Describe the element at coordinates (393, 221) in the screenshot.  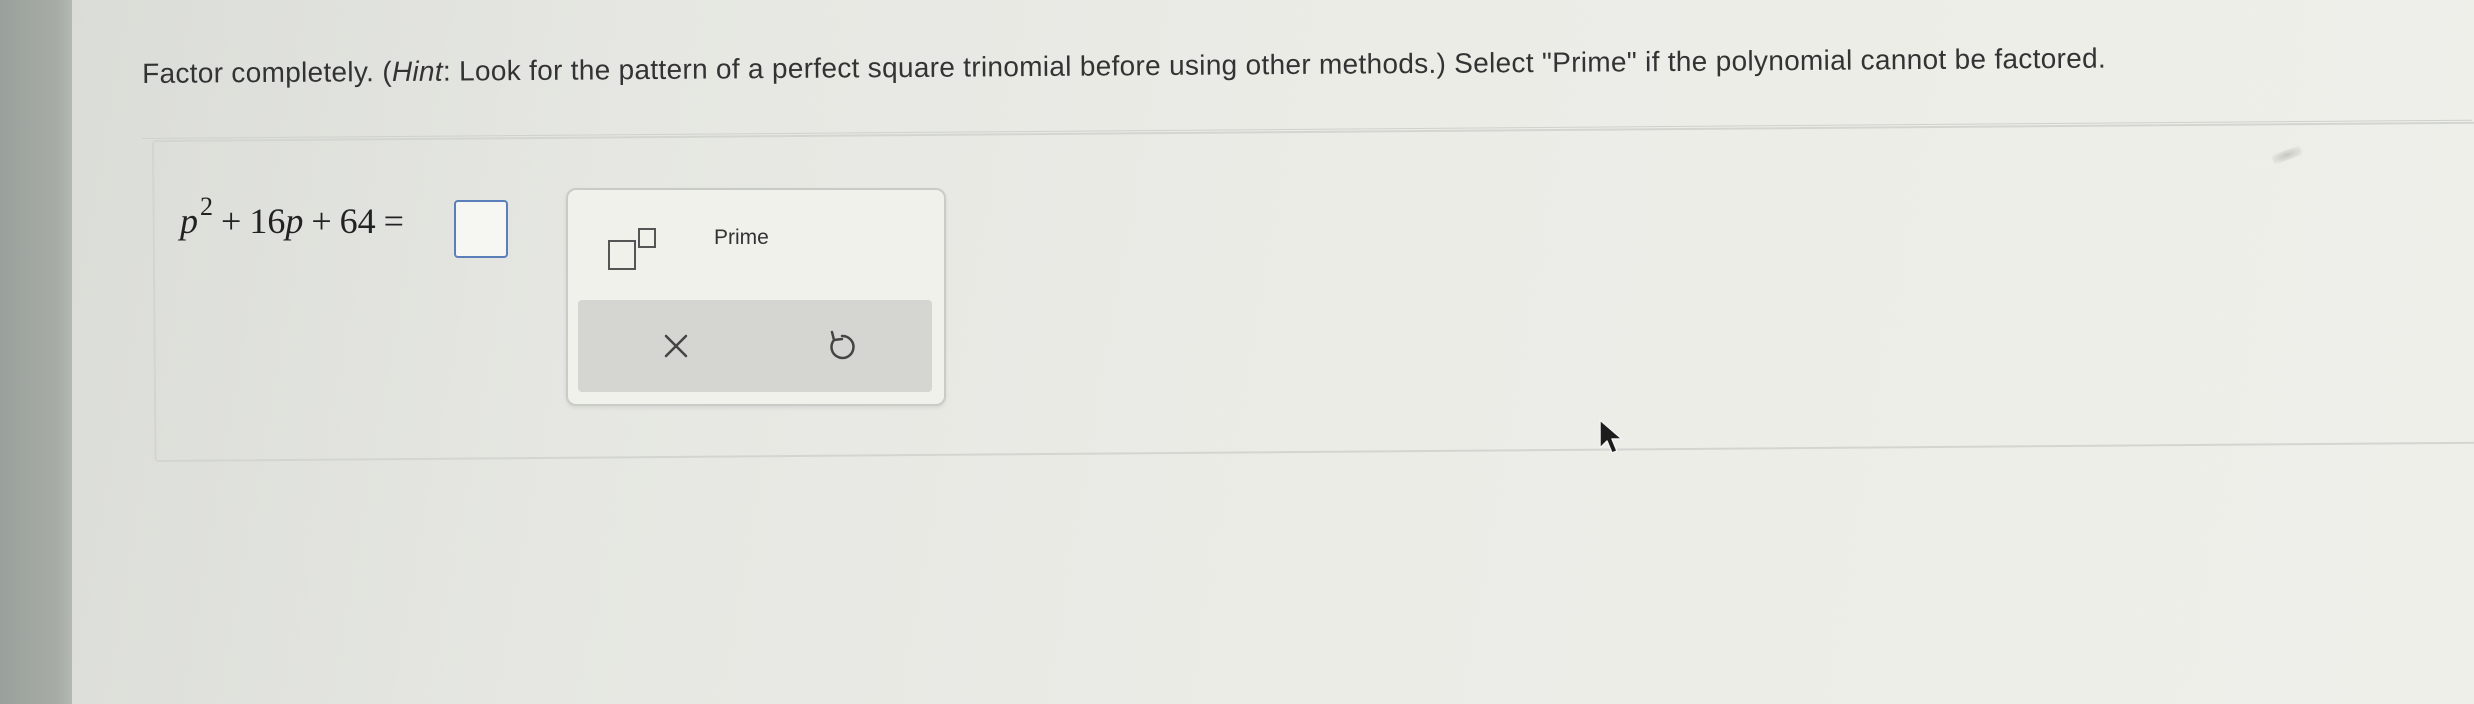
I see `equation-equals: =` at that location.